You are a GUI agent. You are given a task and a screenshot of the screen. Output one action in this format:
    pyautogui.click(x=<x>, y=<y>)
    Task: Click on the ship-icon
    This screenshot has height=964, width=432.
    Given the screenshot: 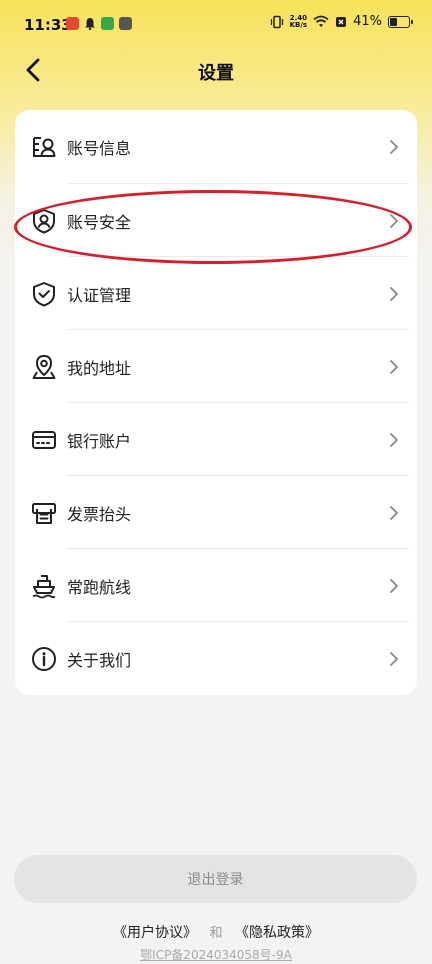 What is the action you would take?
    pyautogui.click(x=44, y=586)
    